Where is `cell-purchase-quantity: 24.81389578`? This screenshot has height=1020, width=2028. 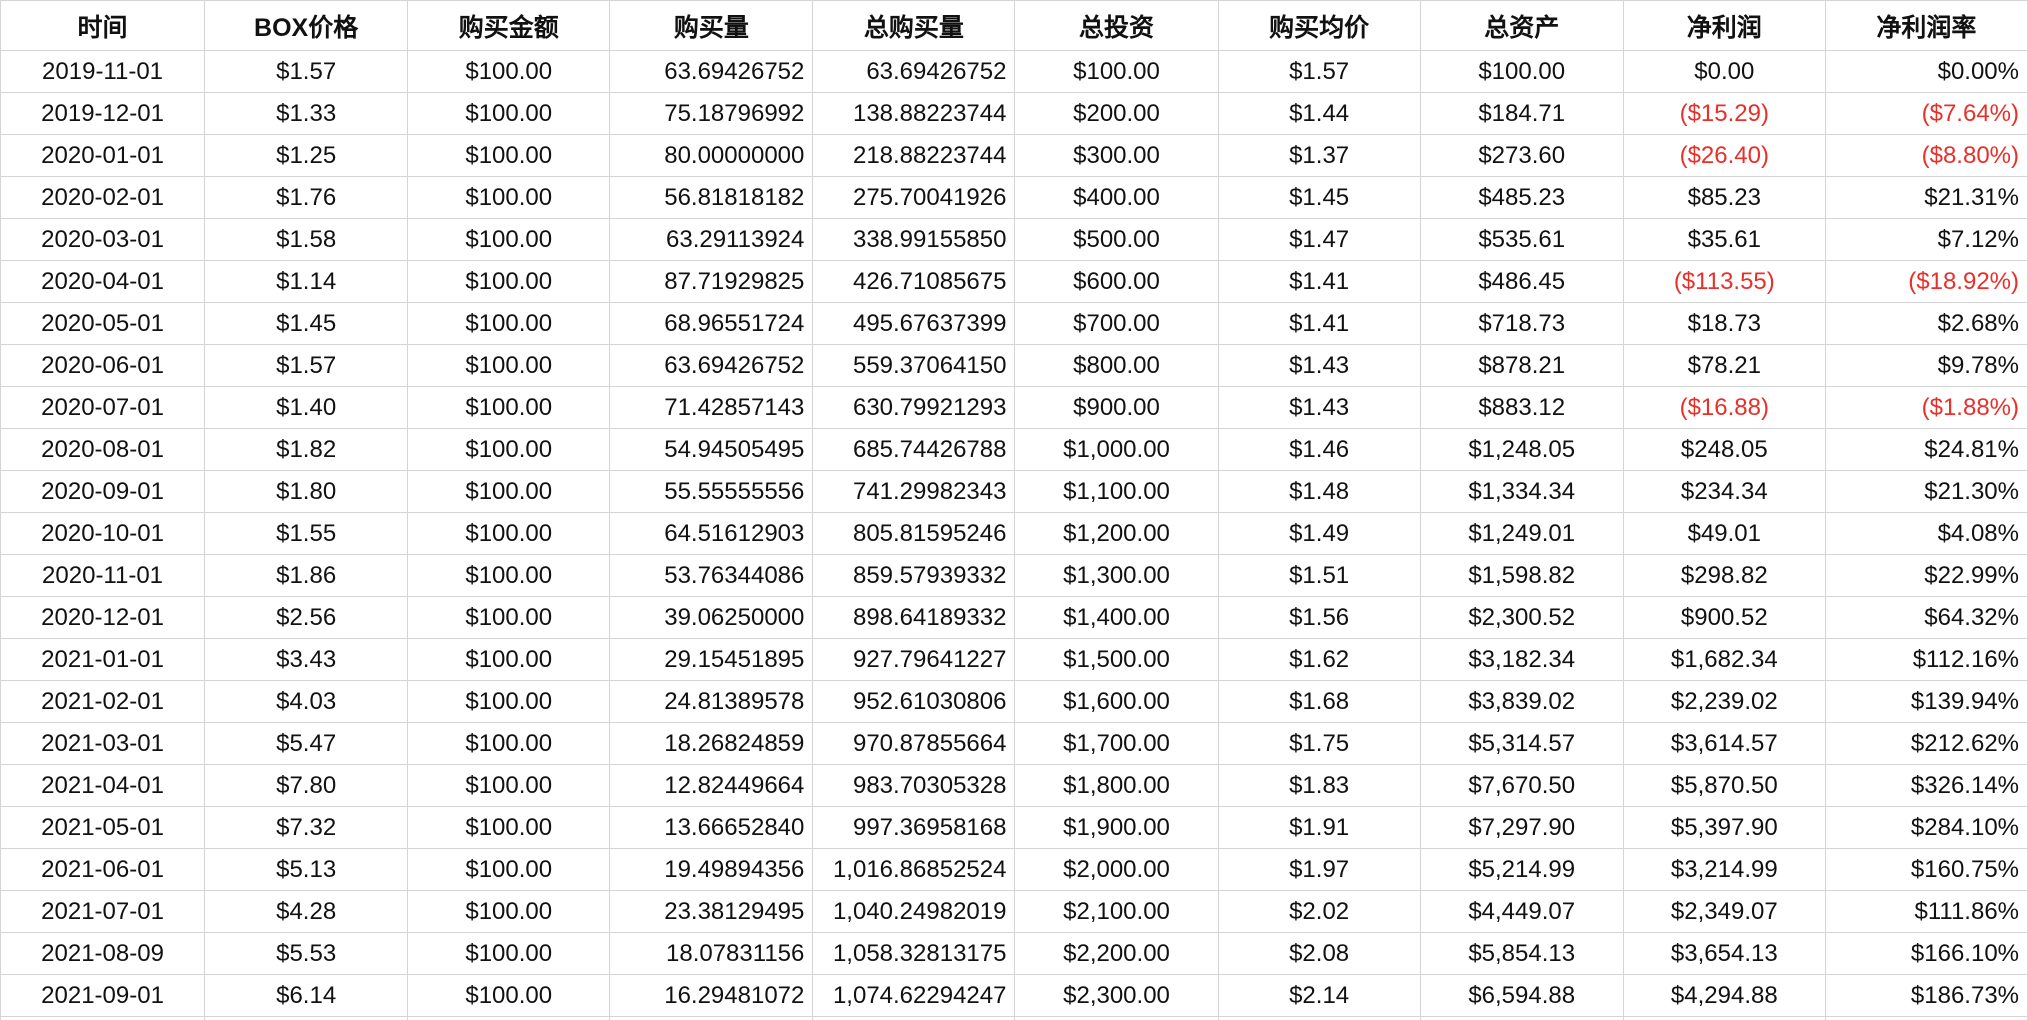
cell-purchase-quantity: 24.81389578 is located at coordinates (711, 701).